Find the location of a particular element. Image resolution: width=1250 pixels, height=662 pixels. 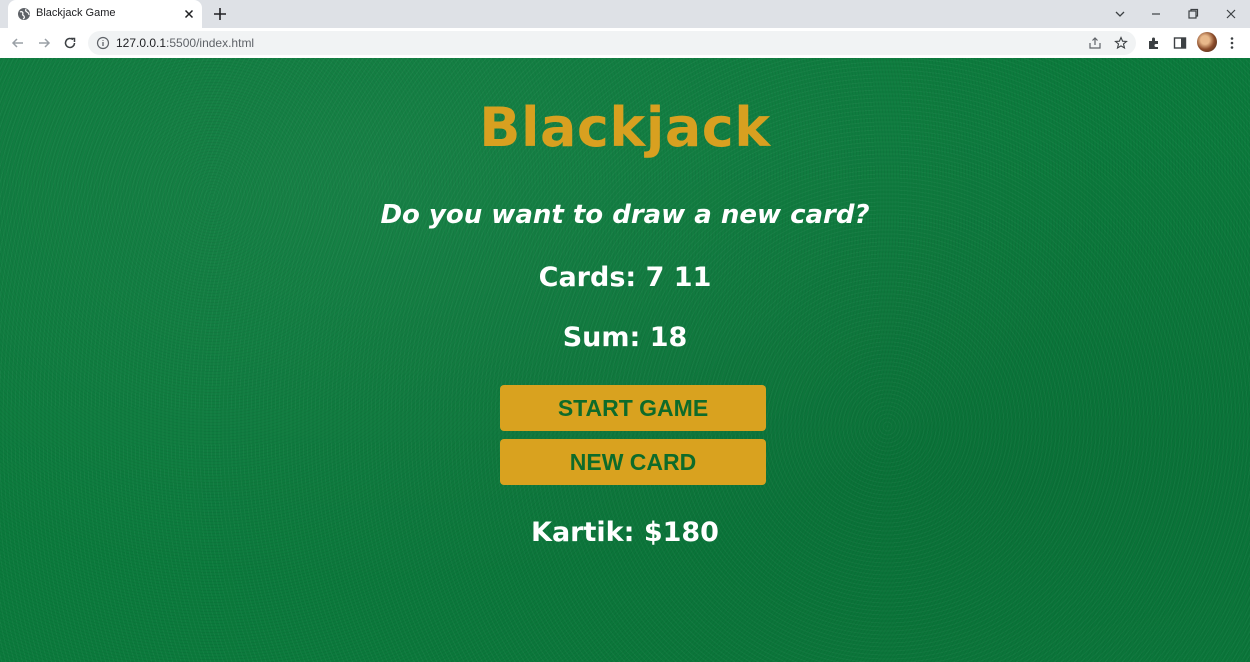

start-game-button: START GAME is located at coordinates (633, 408).